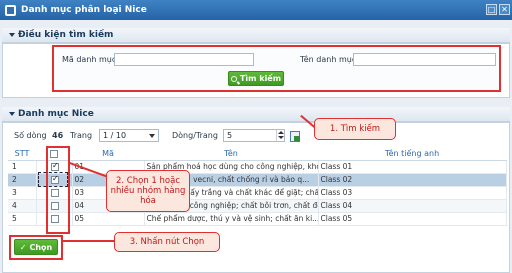  Describe the element at coordinates (115, 135) in the screenshot. I see `page-select-value: 1 / 10` at that location.